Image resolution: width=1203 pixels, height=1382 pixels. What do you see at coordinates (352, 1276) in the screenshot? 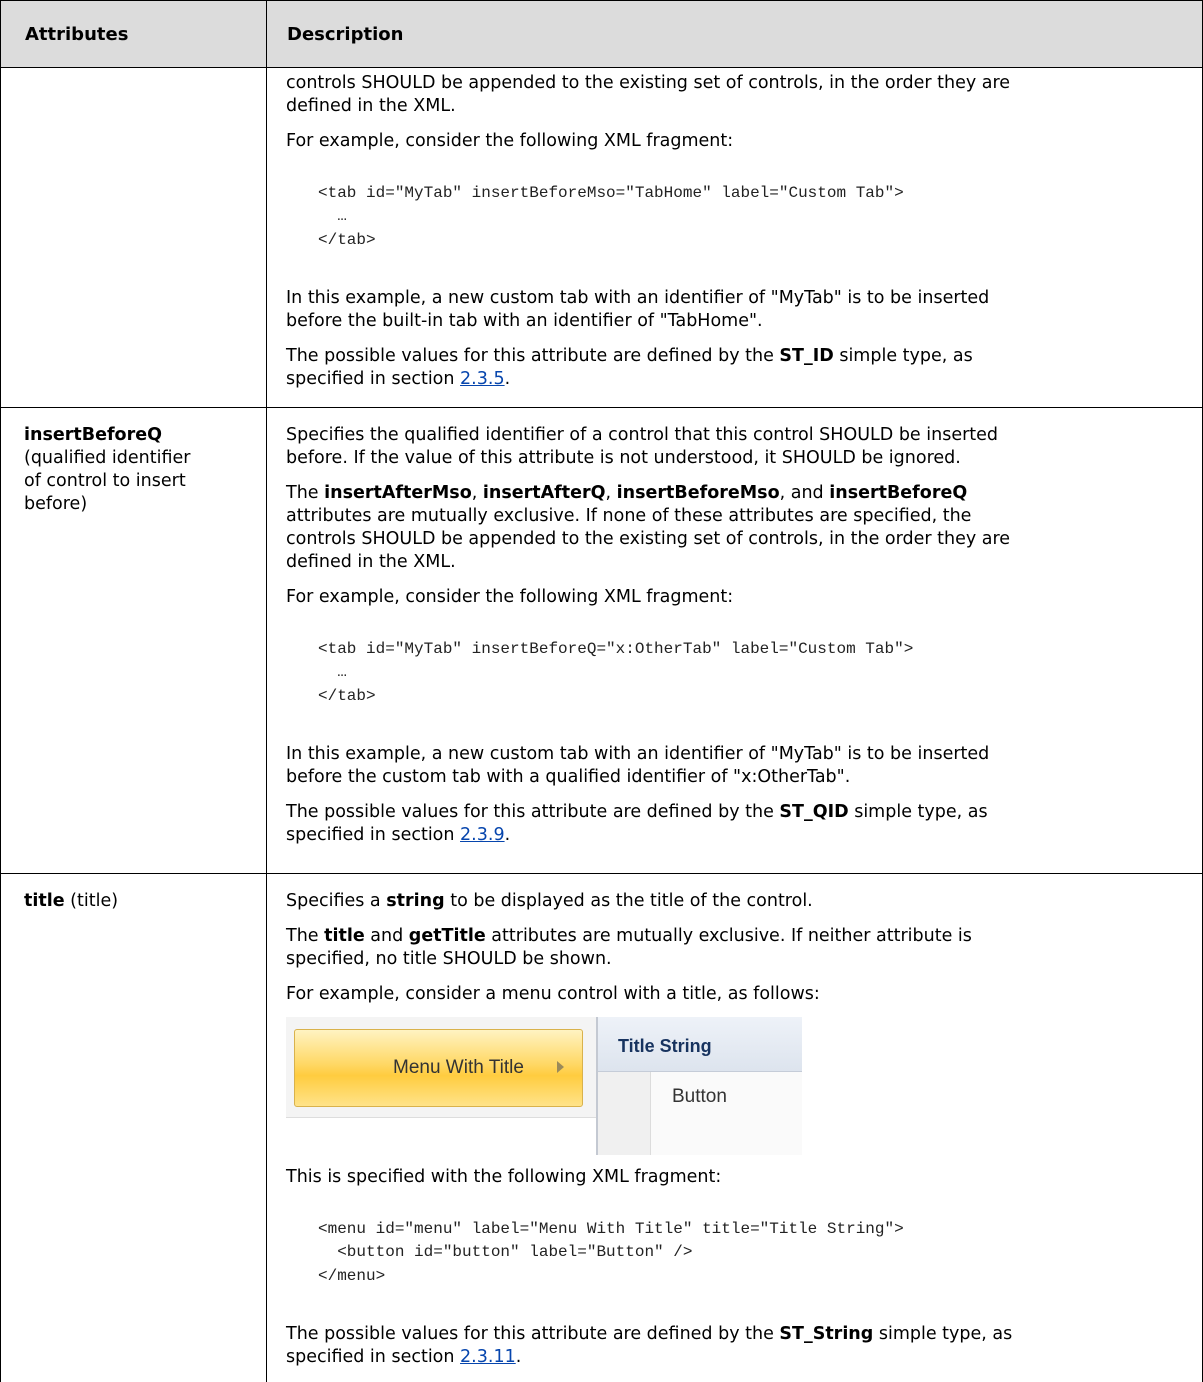
I see `code-line: </menu>` at bounding box center [352, 1276].